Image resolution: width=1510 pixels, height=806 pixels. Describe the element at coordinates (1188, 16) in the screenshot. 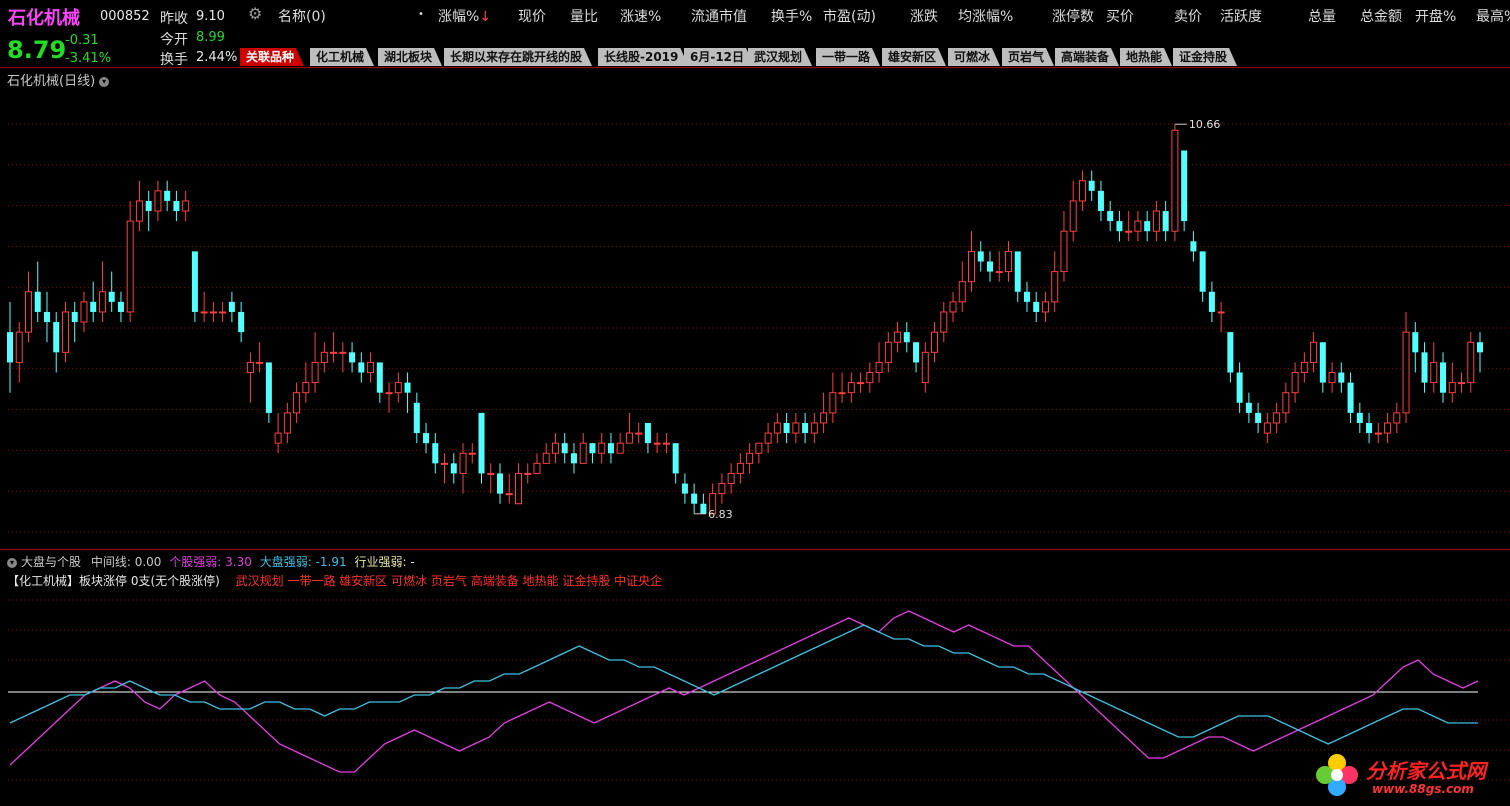

I see `col-ask: 卖价` at that location.